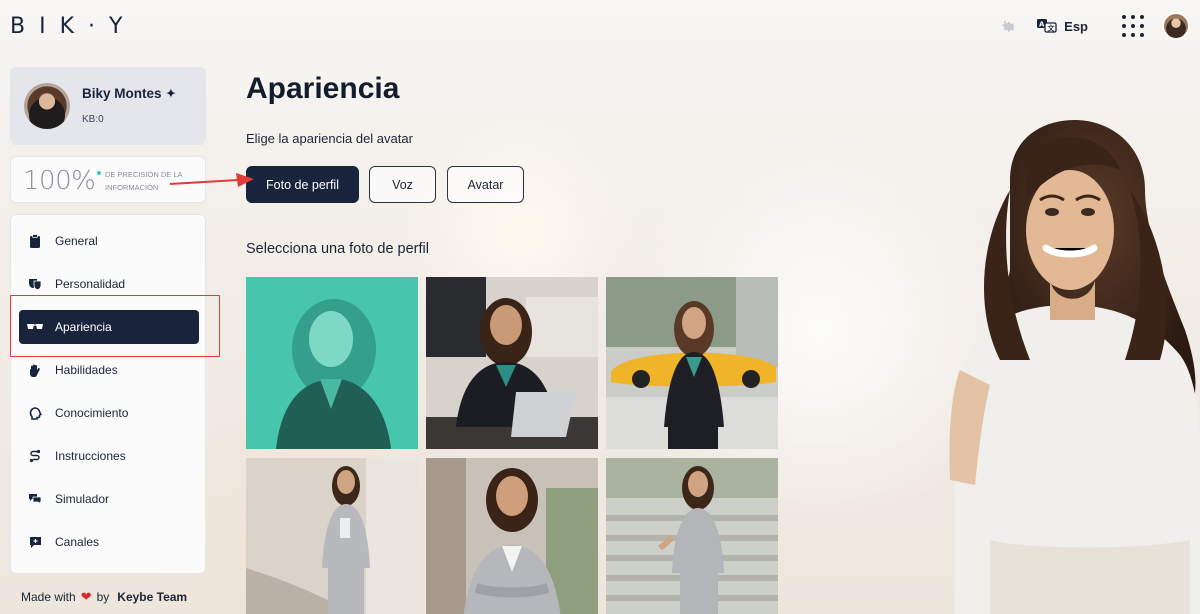  What do you see at coordinates (82, 499) in the screenshot?
I see `sidebar-item-label: Simulador` at bounding box center [82, 499].